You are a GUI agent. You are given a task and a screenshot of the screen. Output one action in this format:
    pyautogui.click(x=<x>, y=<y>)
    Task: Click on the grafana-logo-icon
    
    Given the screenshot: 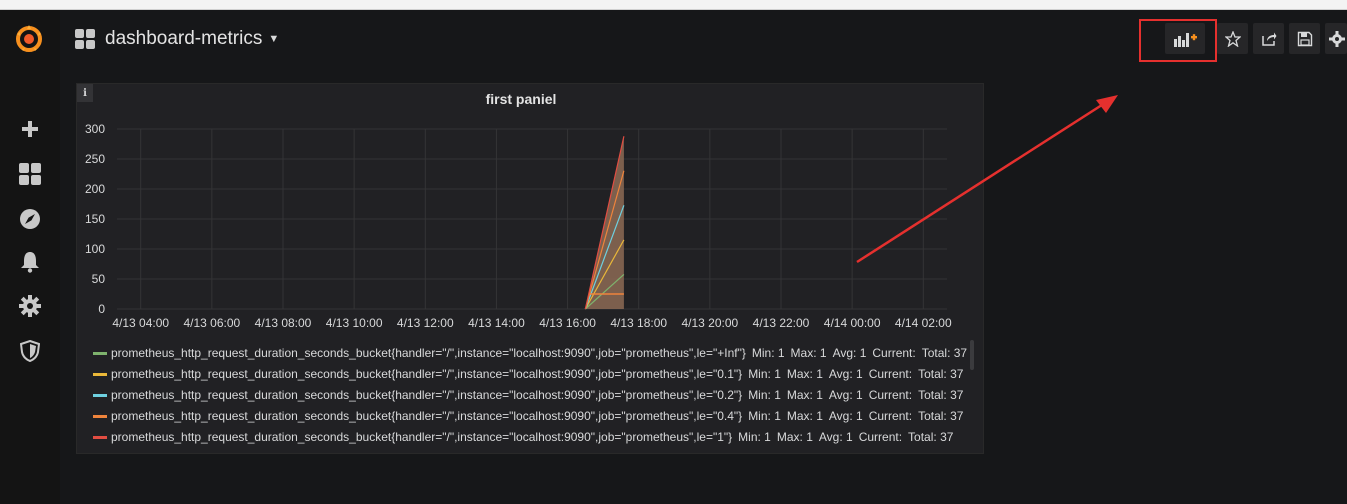 What is the action you would take?
    pyautogui.click(x=29, y=39)
    